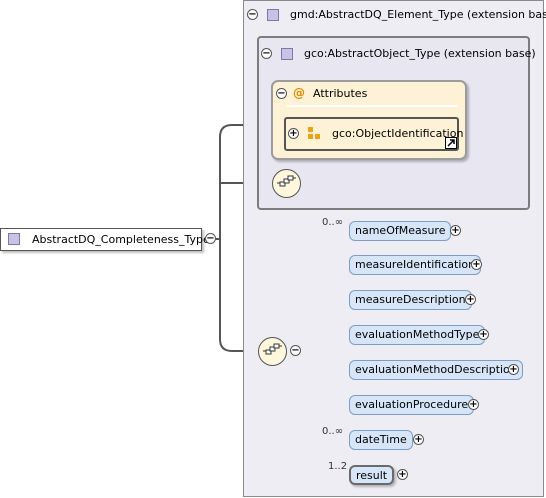 The height and width of the screenshot is (498, 546). What do you see at coordinates (121, 239) in the screenshot?
I see `root-type-label: AbstractDQ_Completeness_Type` at bounding box center [121, 239].